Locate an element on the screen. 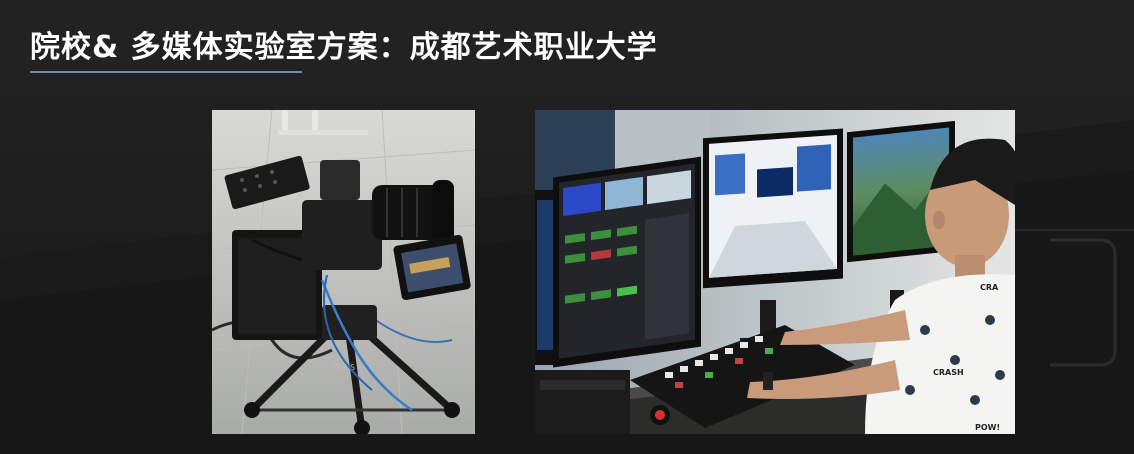  shirt-text-1: CRA is located at coordinates (989, 287).